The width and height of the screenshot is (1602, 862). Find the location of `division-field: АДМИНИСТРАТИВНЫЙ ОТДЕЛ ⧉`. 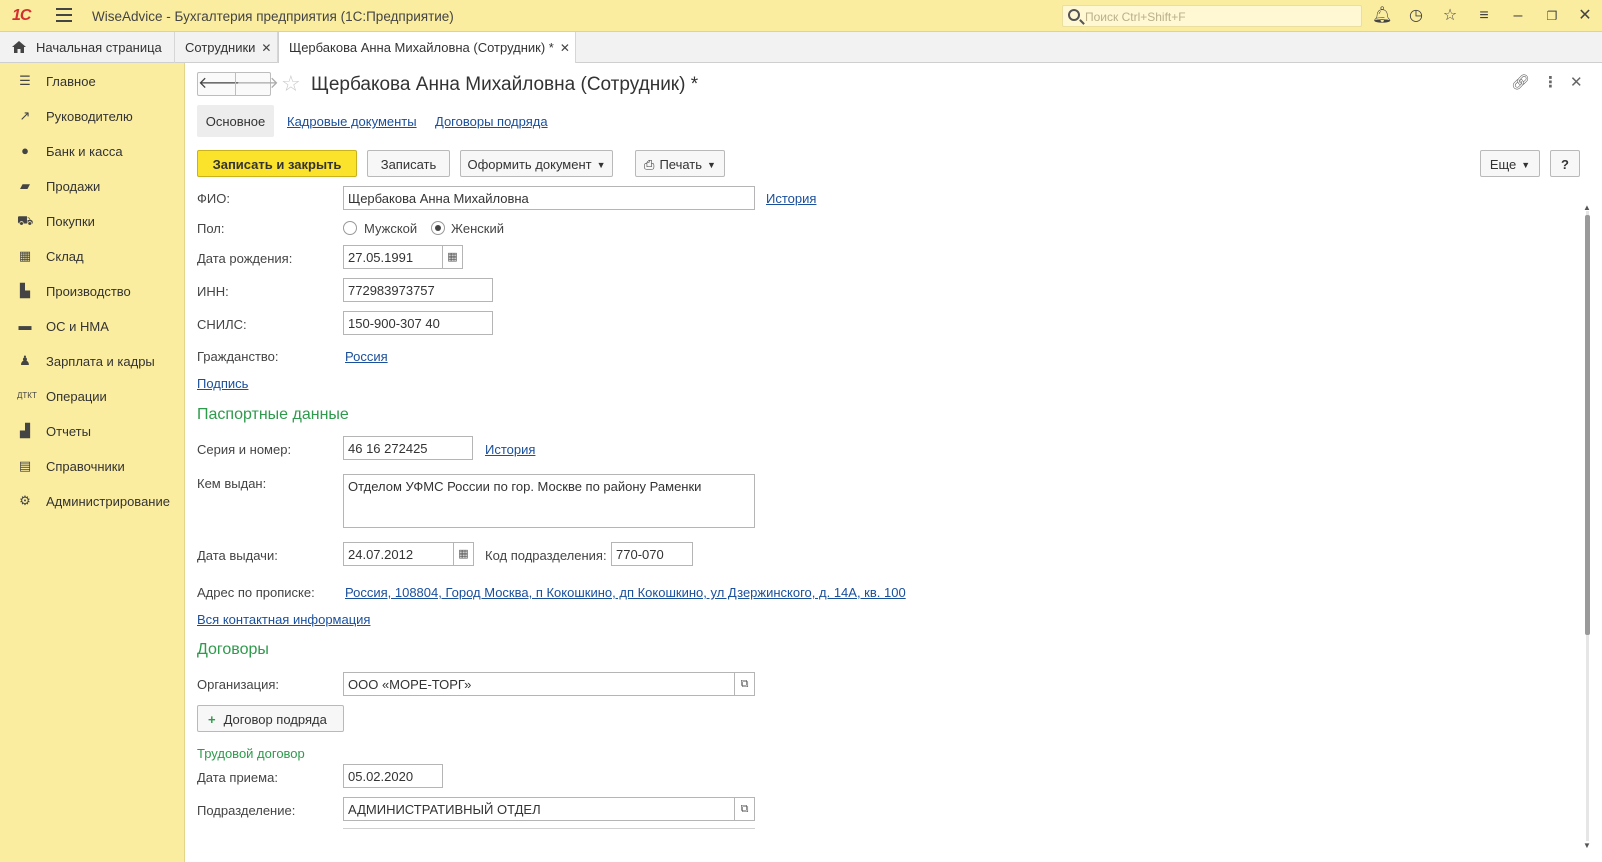

division-field: АДМИНИСТРАТИВНЫЙ ОТДЕЛ ⧉ is located at coordinates (549, 809).